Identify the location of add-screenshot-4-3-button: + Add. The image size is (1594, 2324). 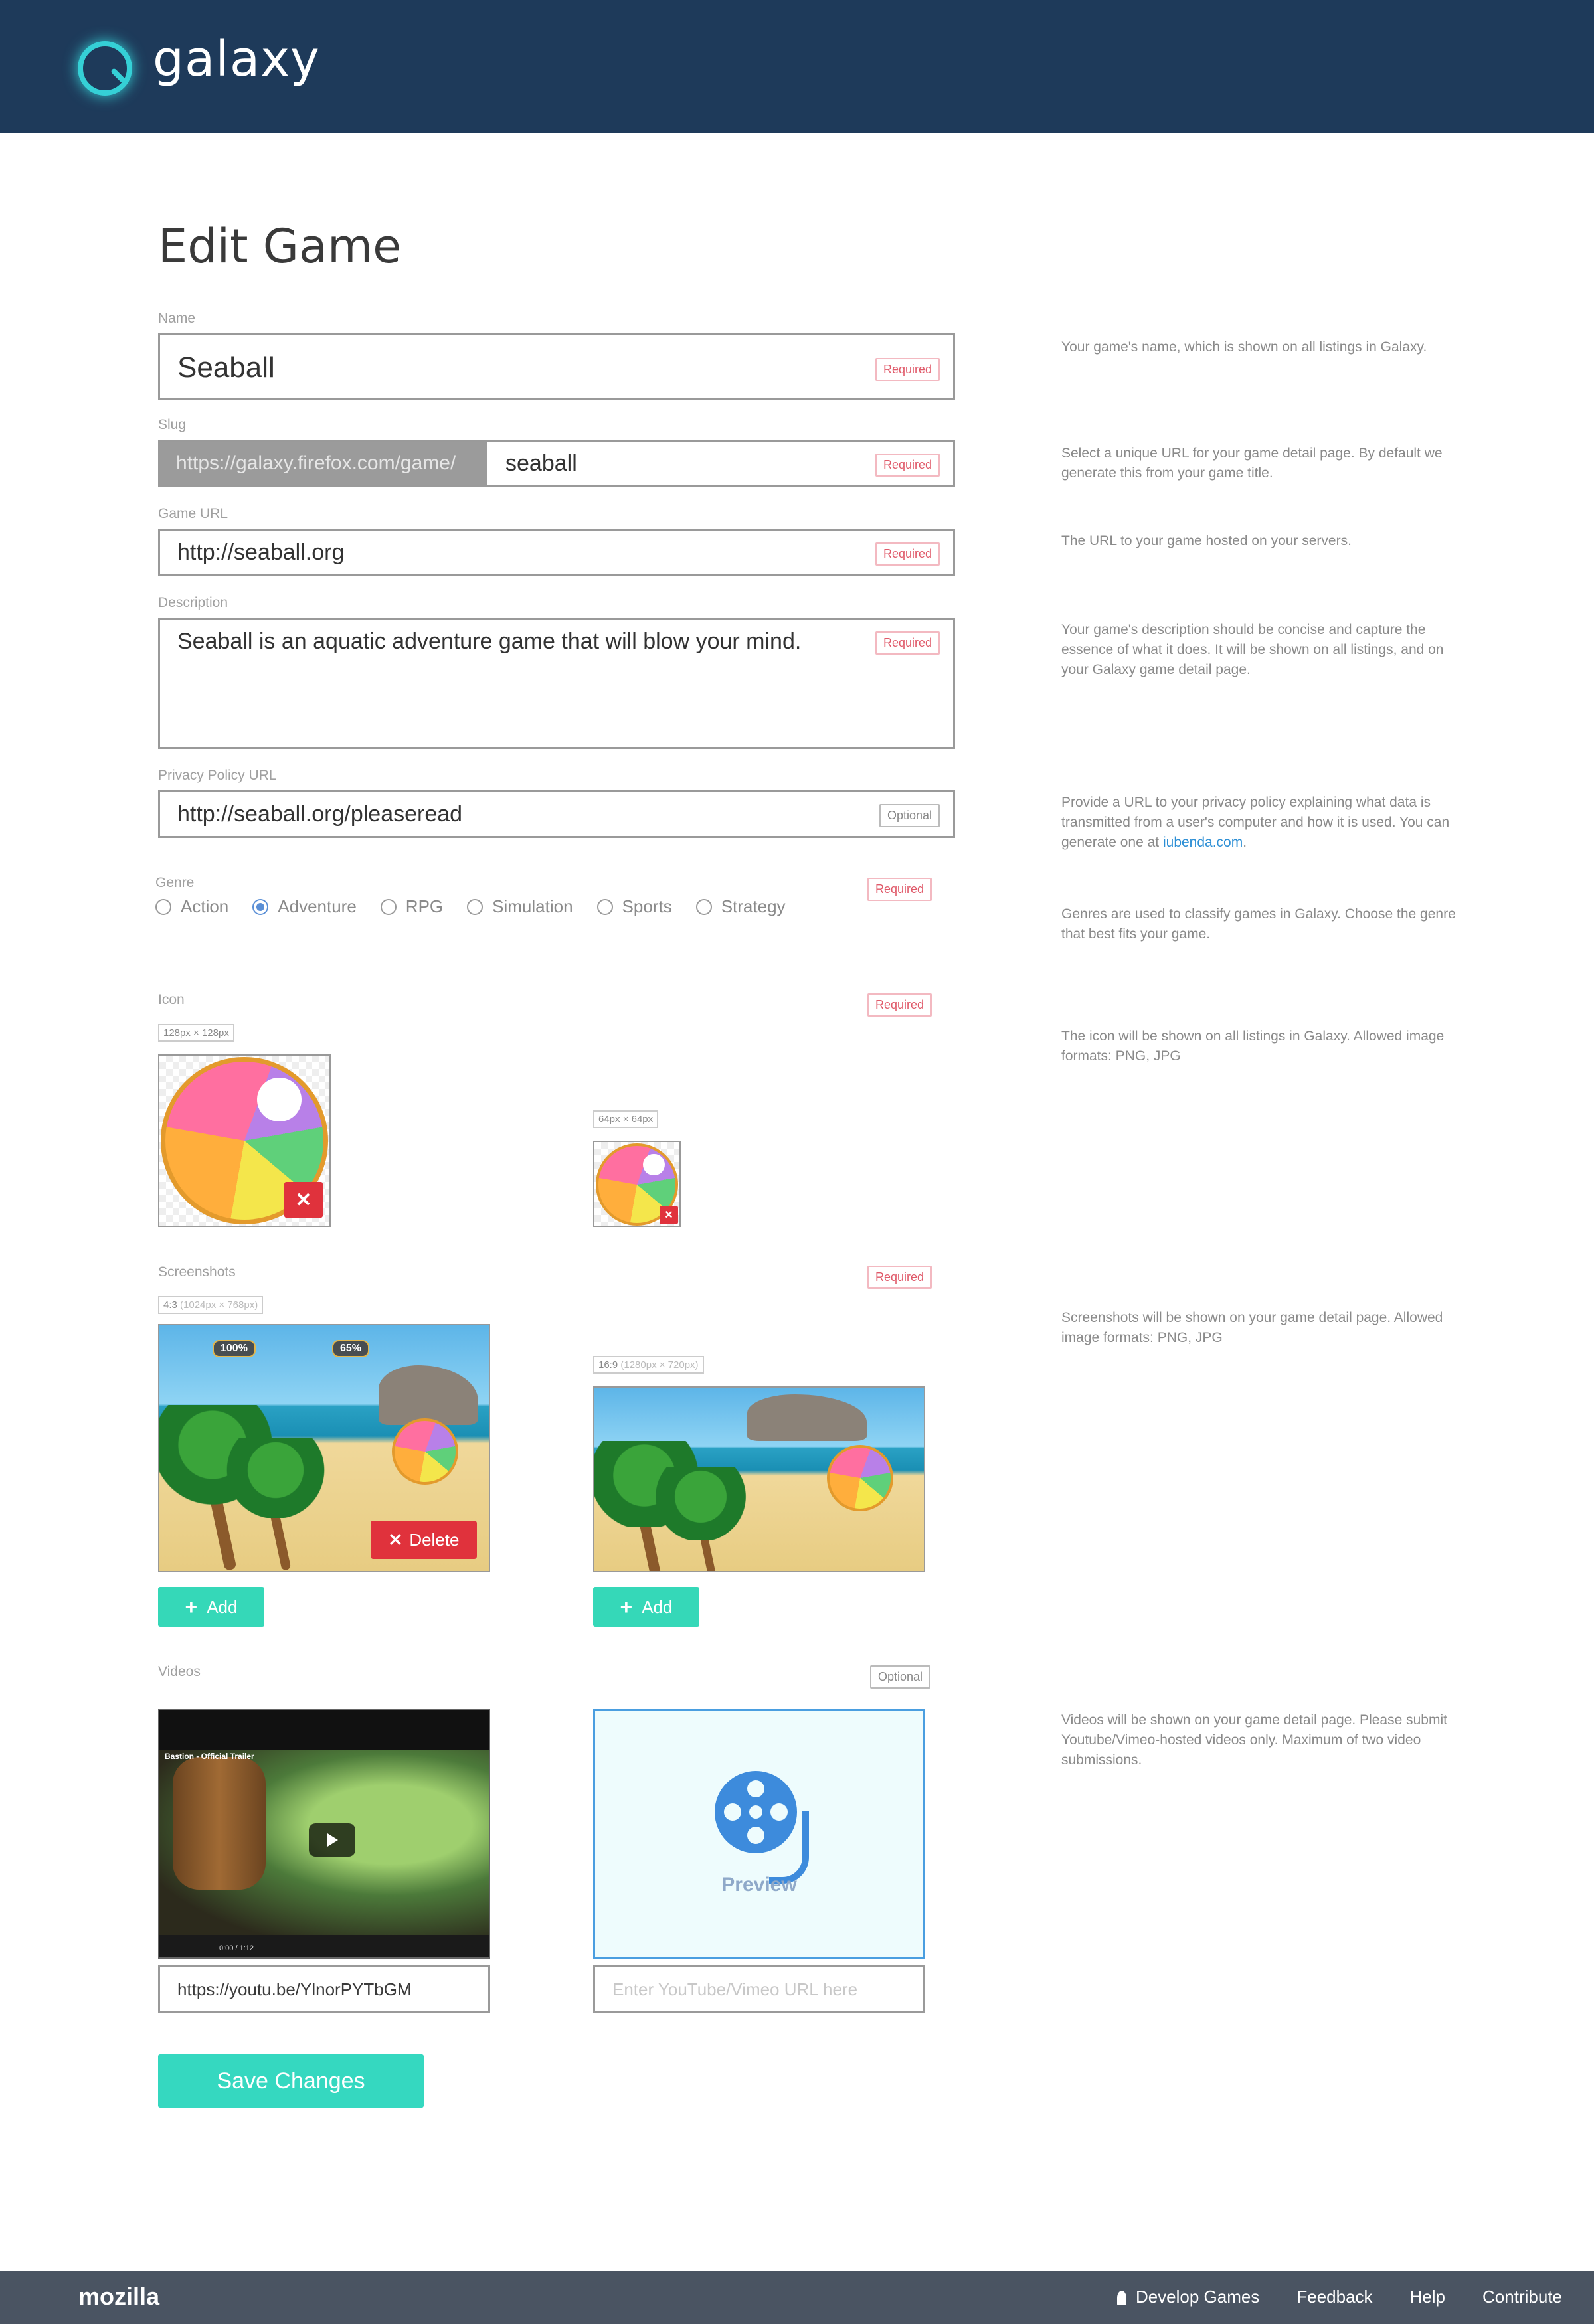
(211, 1607).